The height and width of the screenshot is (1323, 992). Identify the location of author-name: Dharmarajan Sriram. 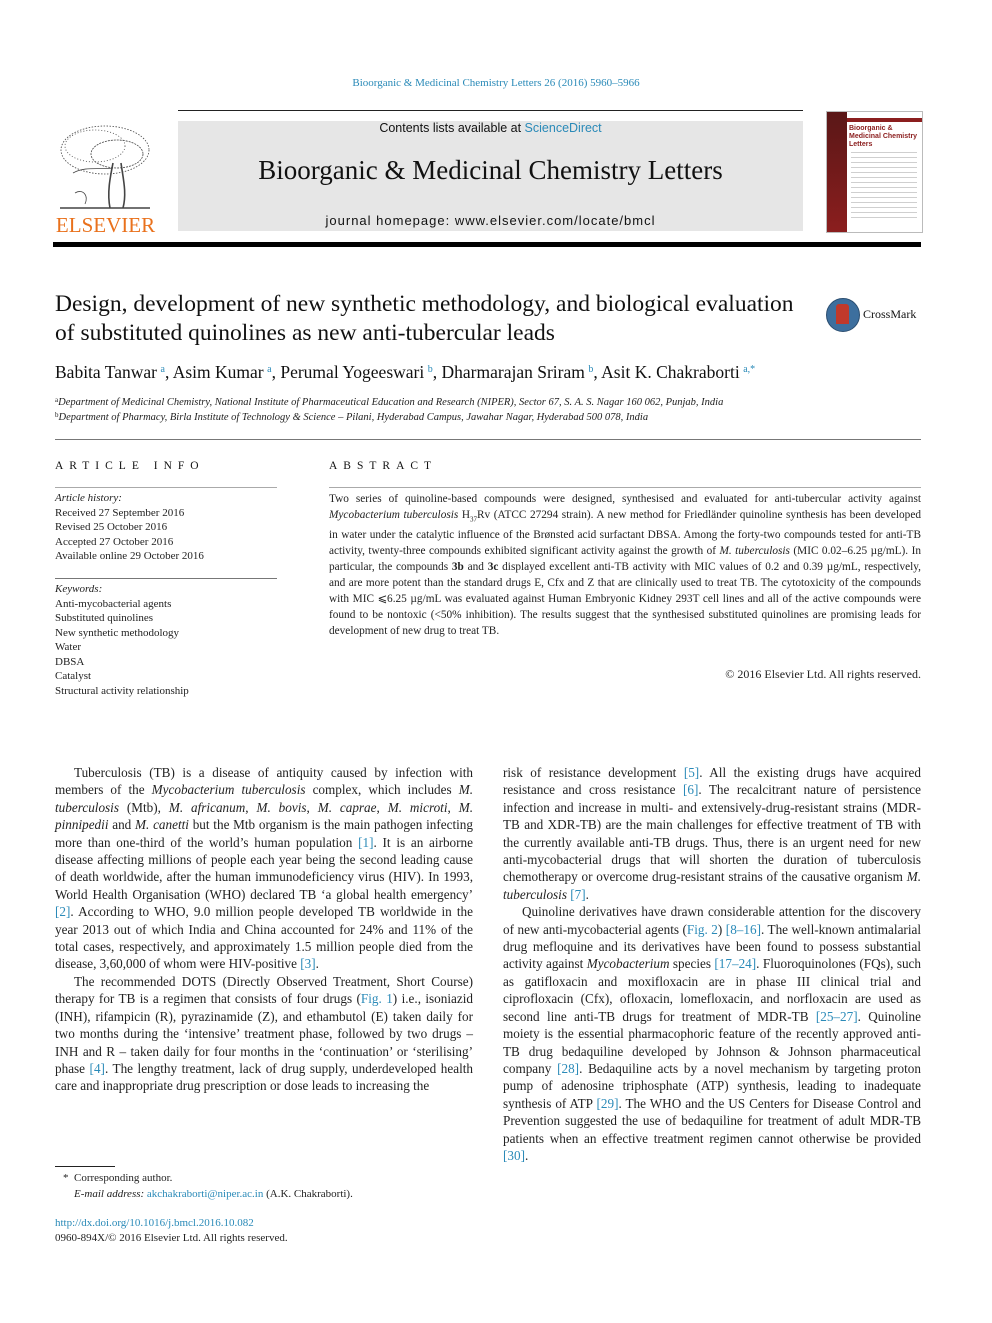
(513, 372).